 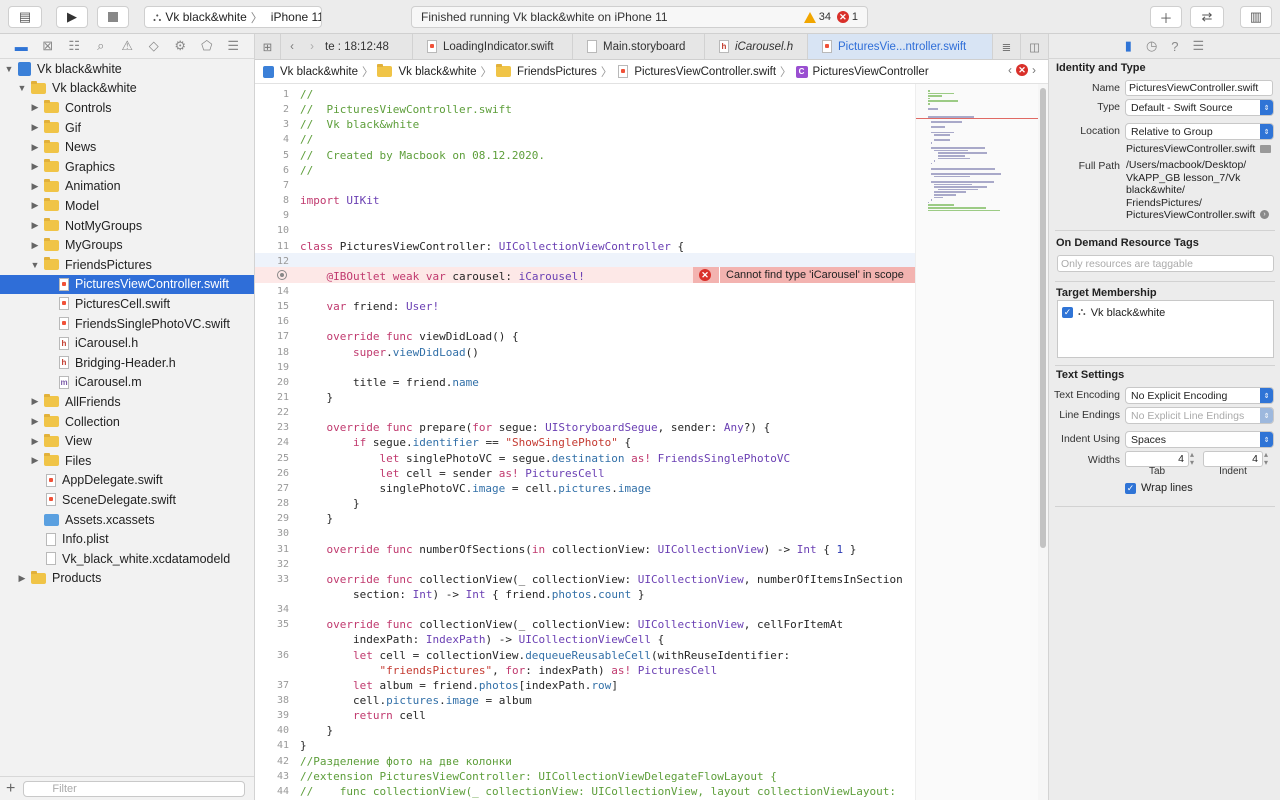 What do you see at coordinates (1159, 488) in the screenshot?
I see `wrap-lines-row: ✓ Wrap lines` at bounding box center [1159, 488].